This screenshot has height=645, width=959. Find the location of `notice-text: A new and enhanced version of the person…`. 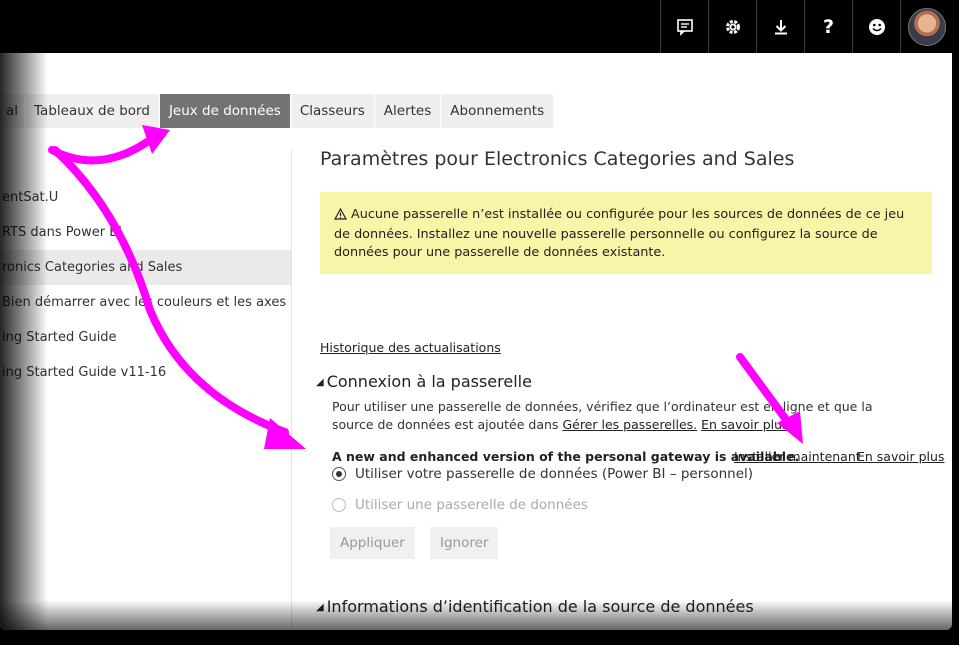

notice-text: A new and enhanced version of the person… is located at coordinates (566, 456).